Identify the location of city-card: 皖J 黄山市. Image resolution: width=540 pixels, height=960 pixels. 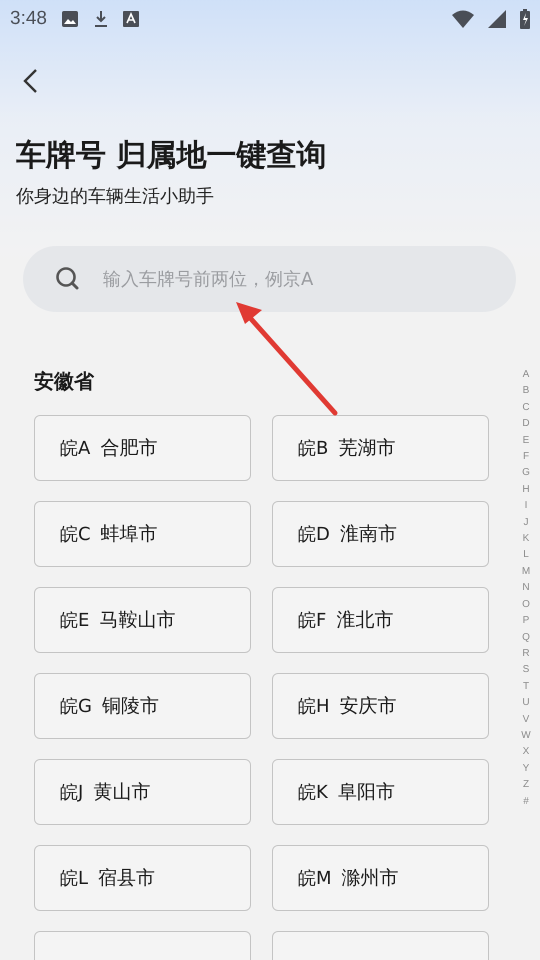
(142, 792).